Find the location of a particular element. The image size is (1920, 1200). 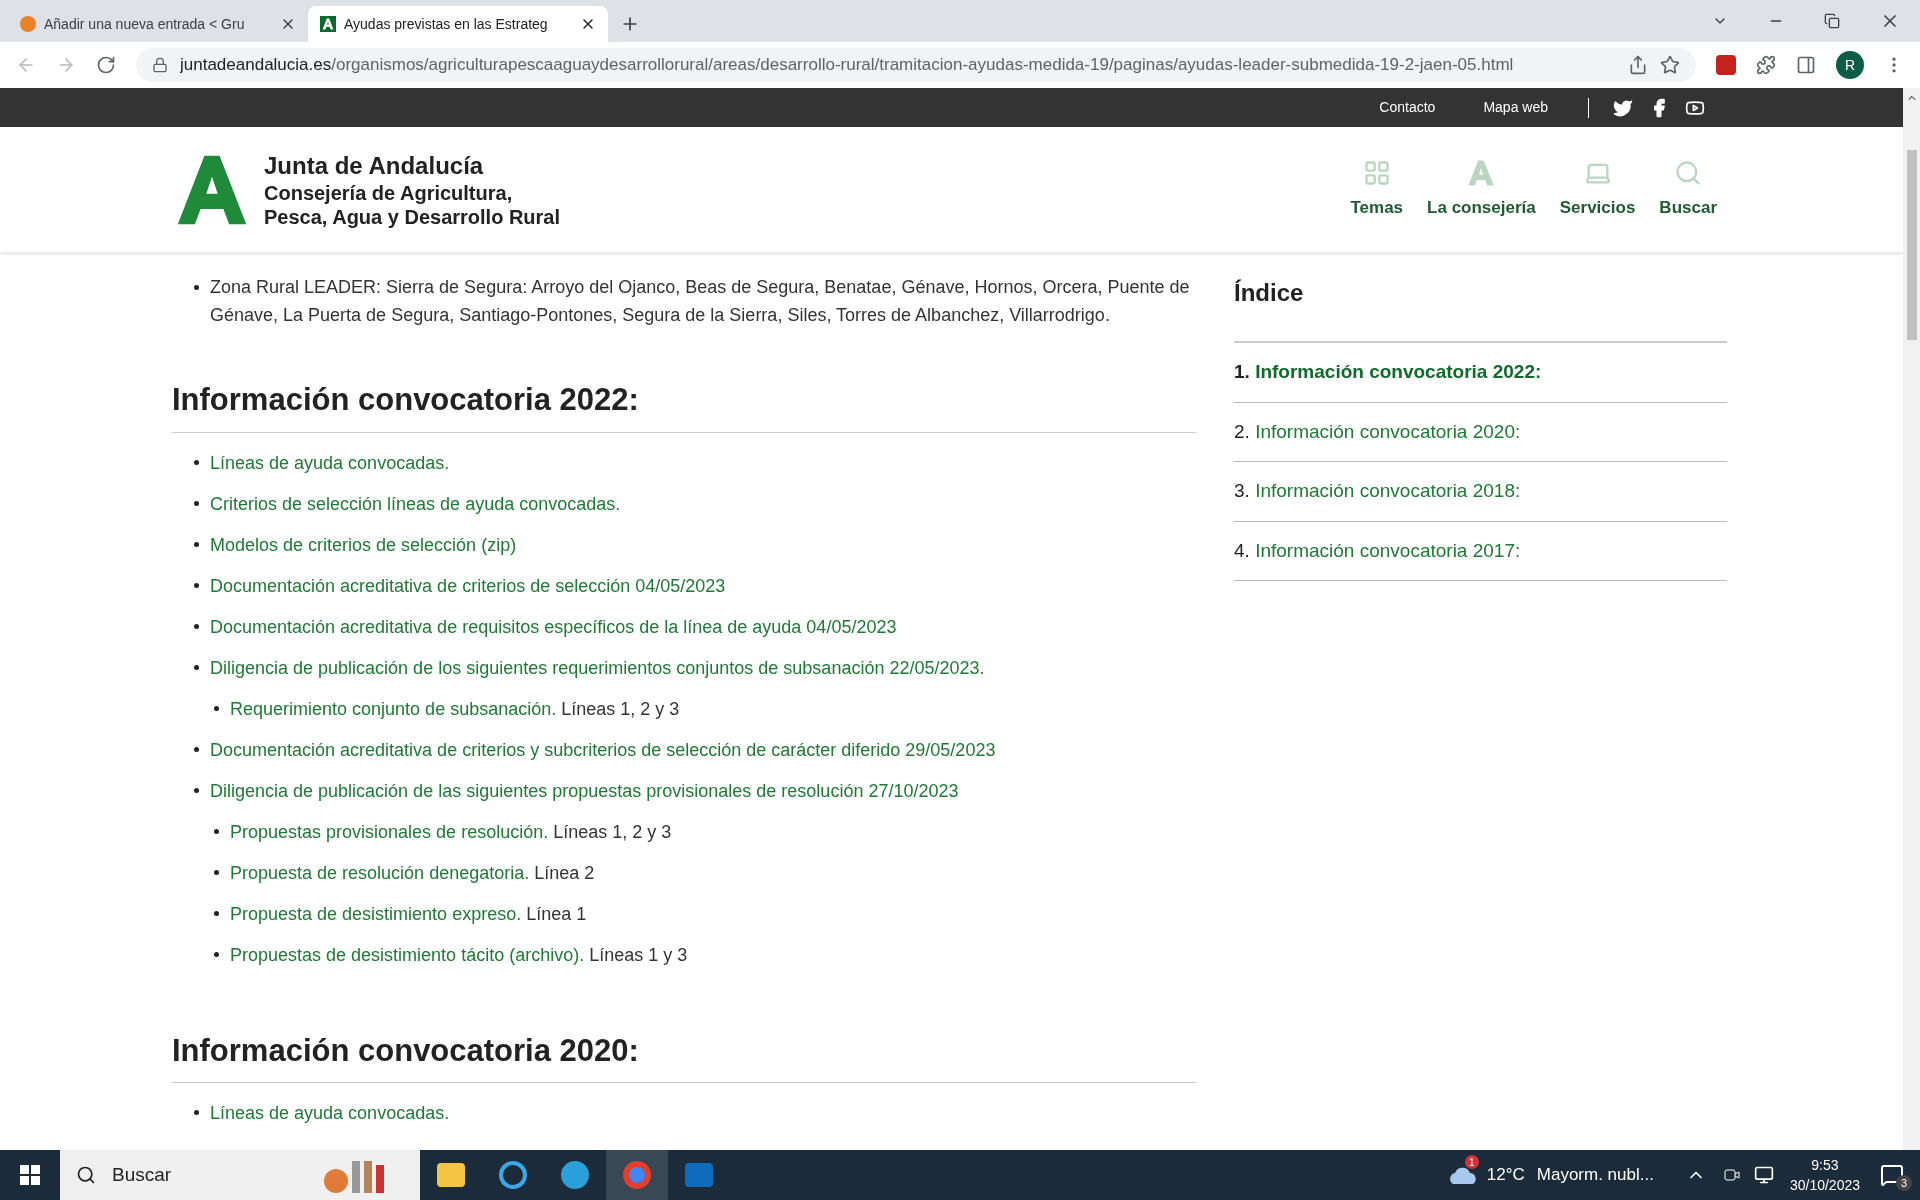

section-heading: Información convocatoria 2022: is located at coordinates (684, 405).